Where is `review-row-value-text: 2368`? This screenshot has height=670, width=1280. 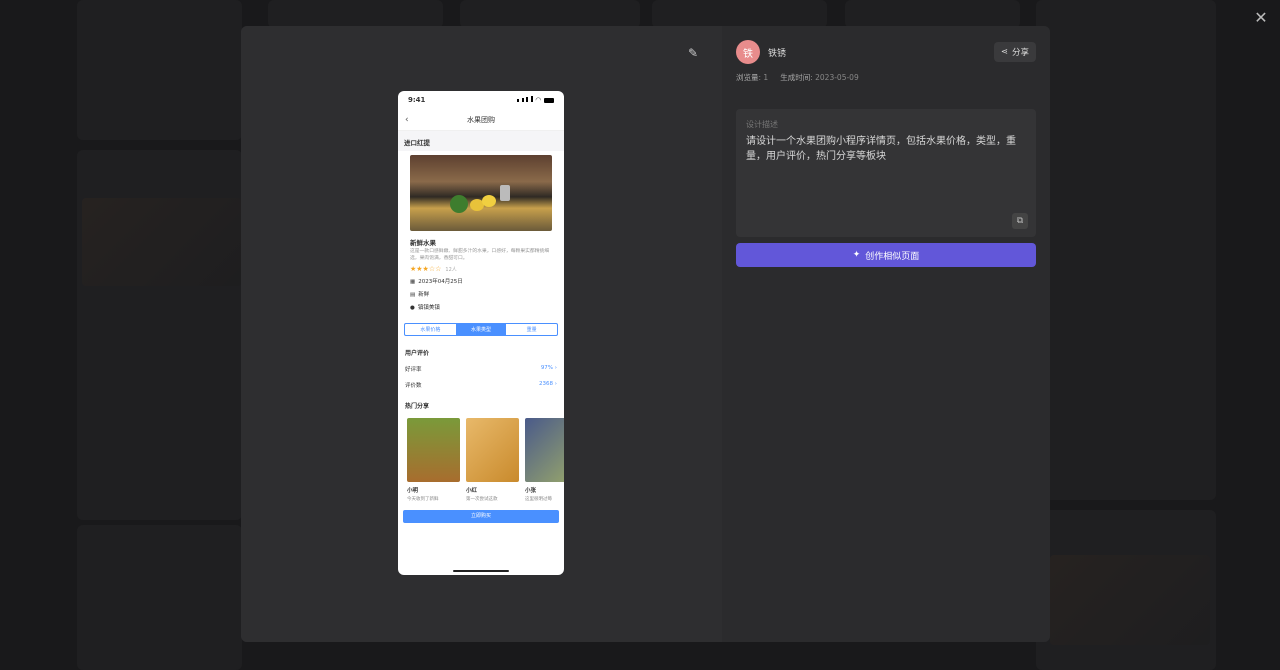
review-row-value-text: 2368 is located at coordinates (546, 383).